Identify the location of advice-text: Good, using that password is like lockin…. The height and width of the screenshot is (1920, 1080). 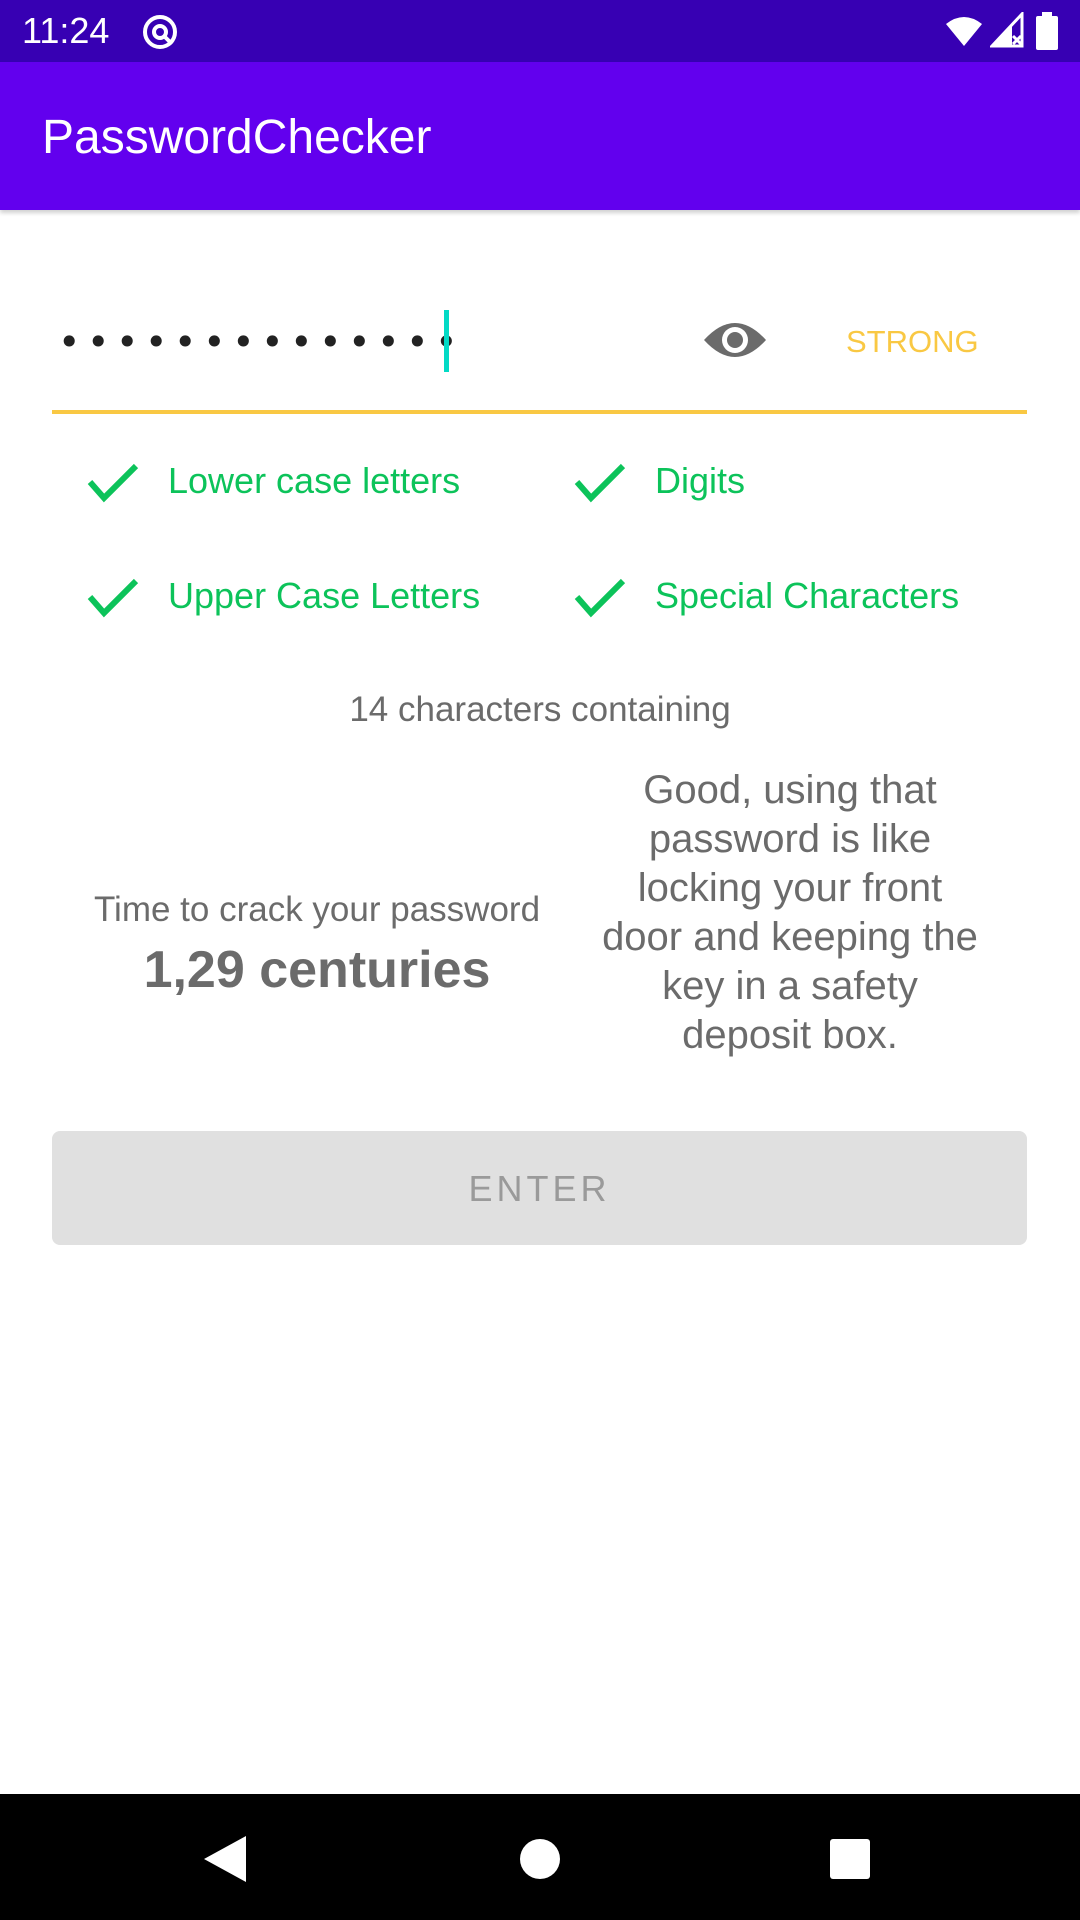
(790, 912).